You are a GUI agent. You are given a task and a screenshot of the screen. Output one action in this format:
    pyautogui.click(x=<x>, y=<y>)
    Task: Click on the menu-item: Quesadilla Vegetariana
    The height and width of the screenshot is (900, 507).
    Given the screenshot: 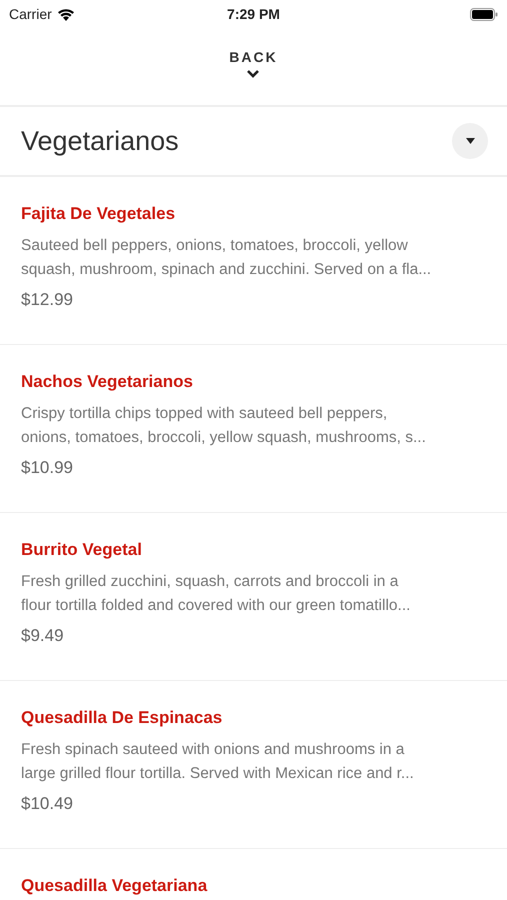 What is the action you would take?
    pyautogui.click(x=253, y=874)
    